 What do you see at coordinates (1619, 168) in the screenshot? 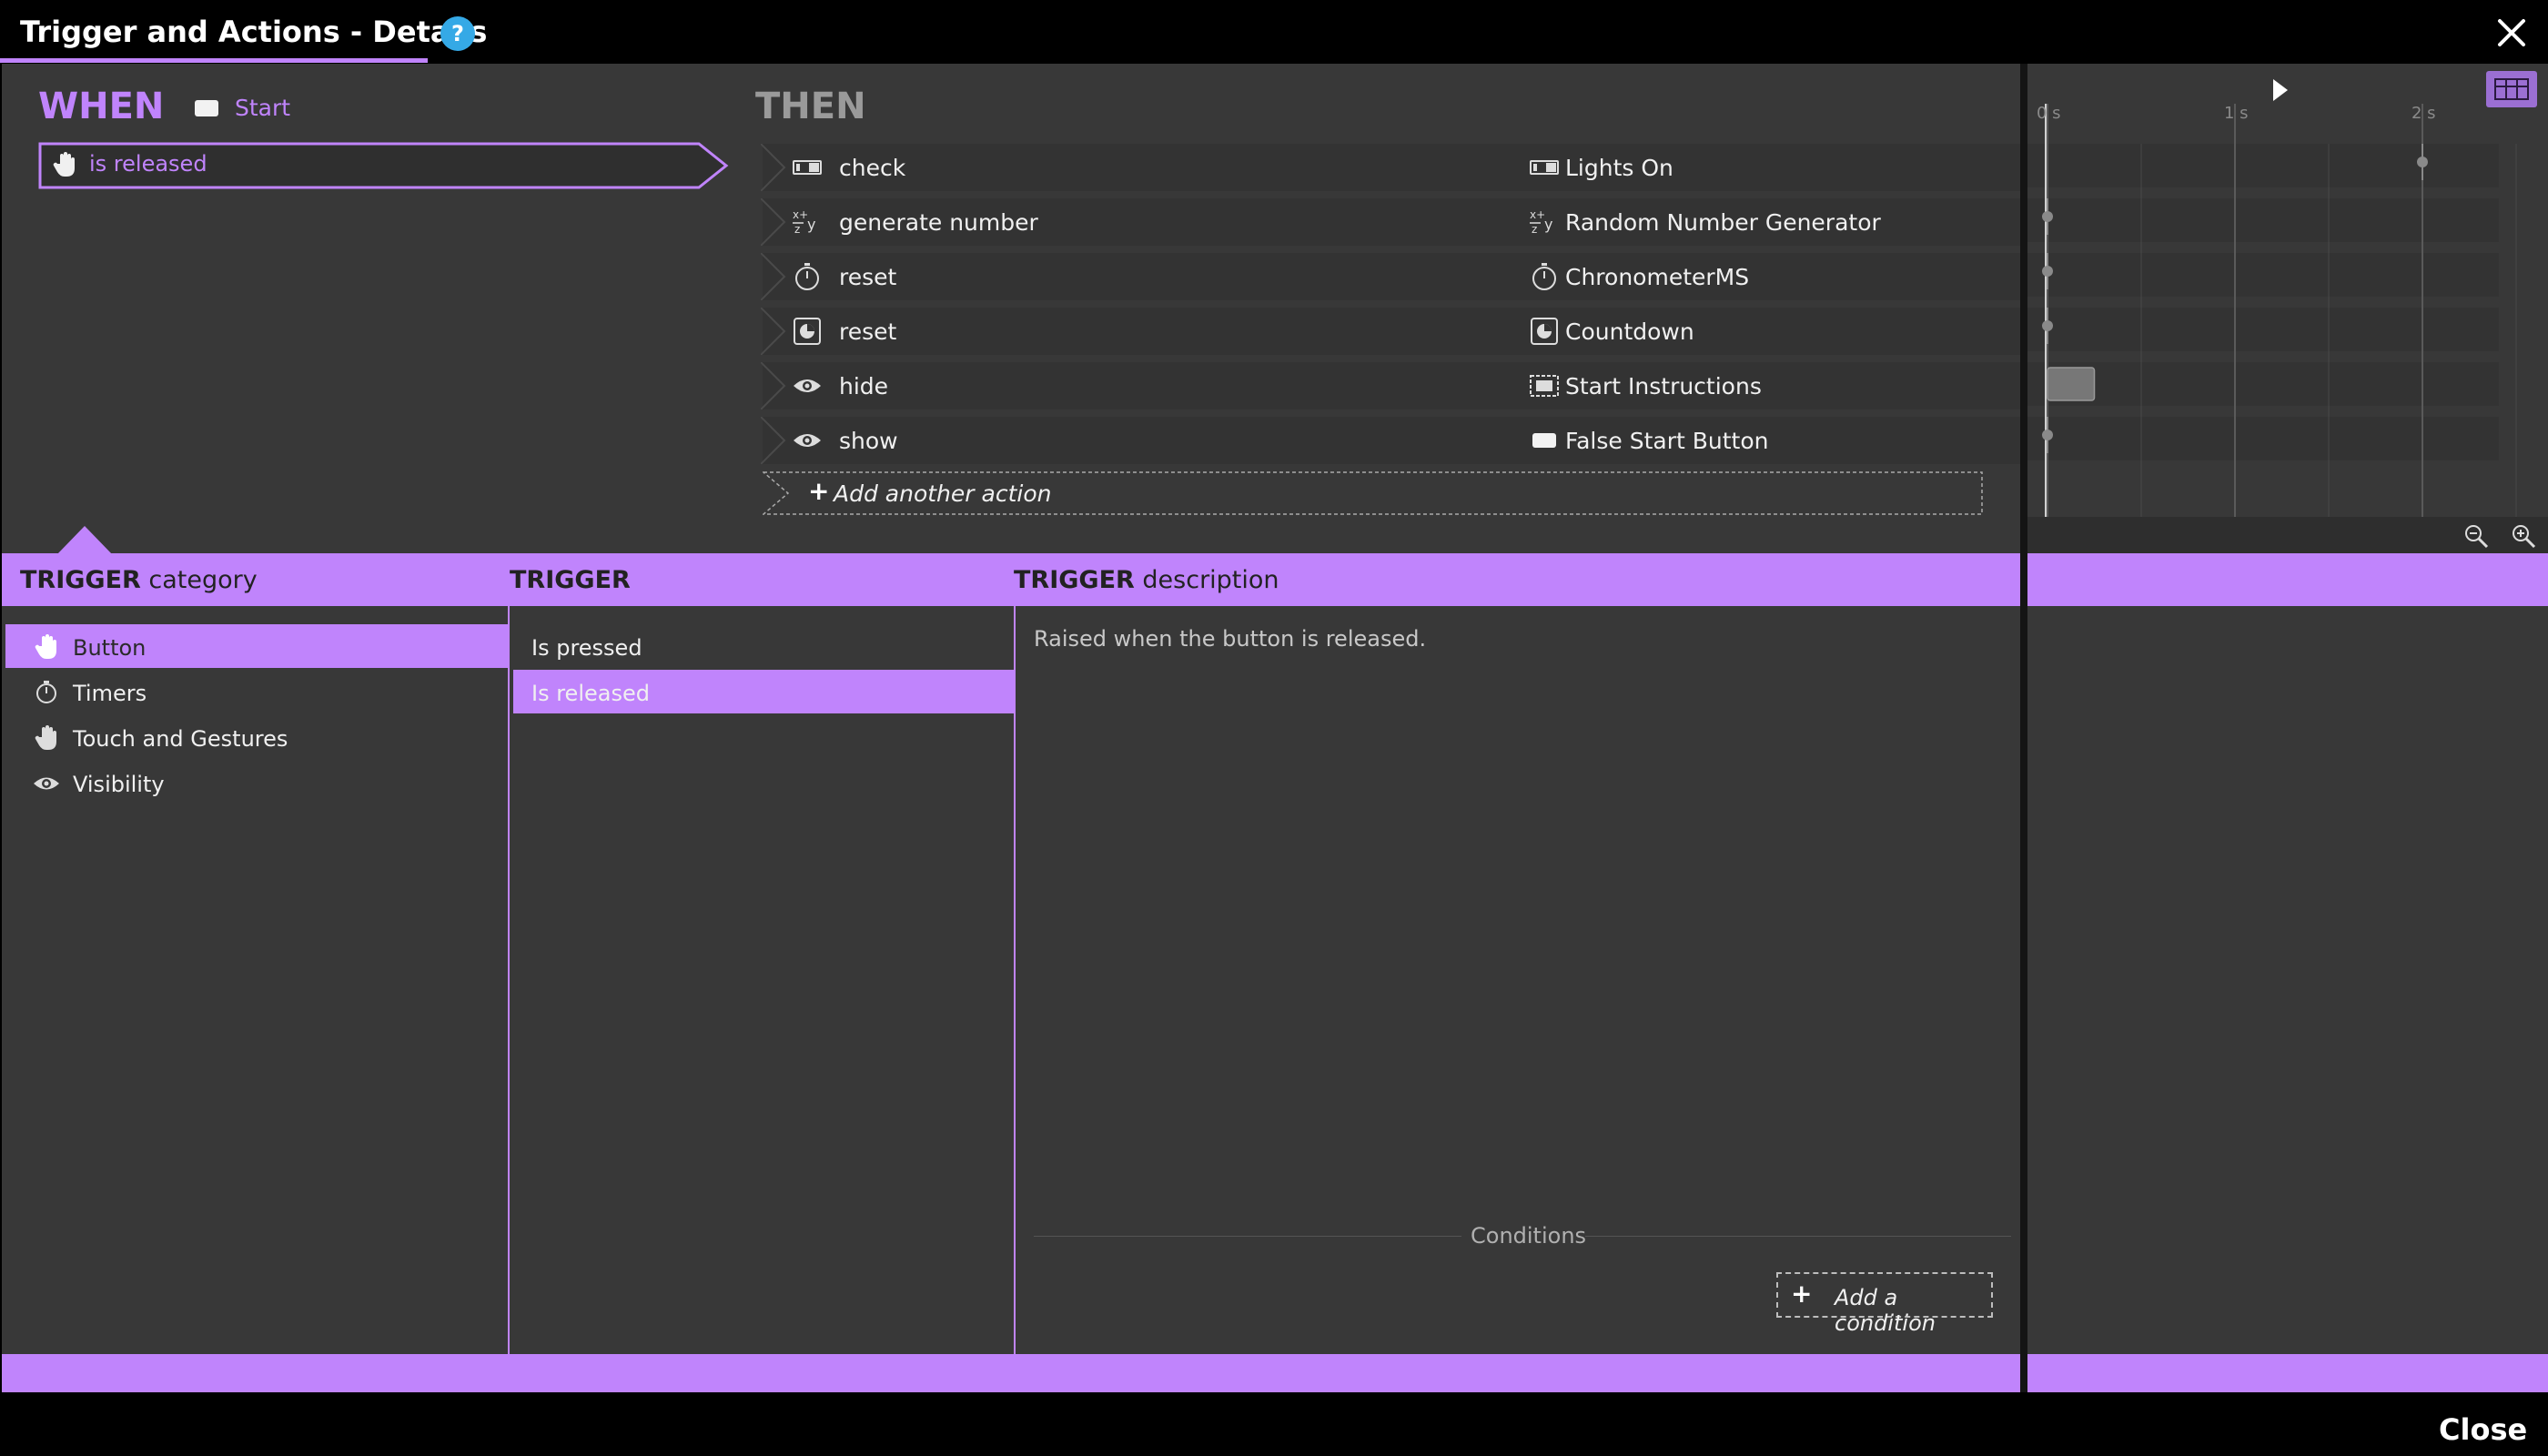
I see `action-target: Lights On` at bounding box center [1619, 168].